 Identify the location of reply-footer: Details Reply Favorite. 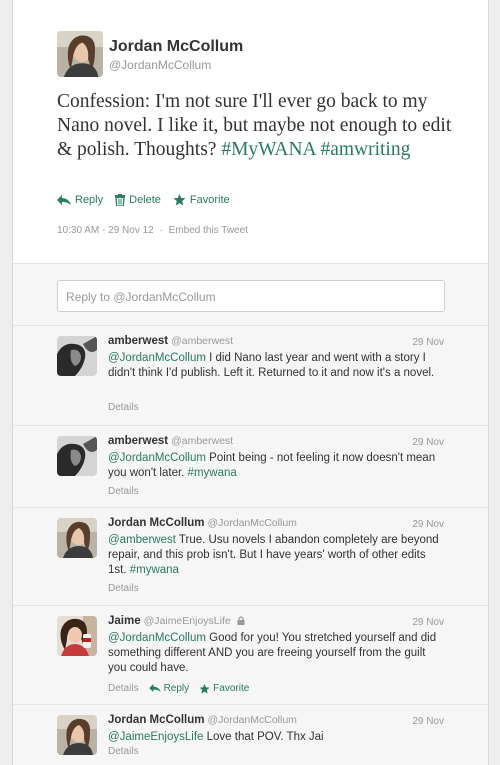
(178, 688).